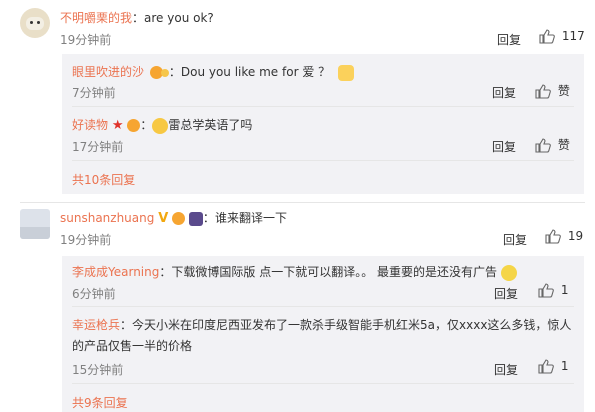 This screenshot has width=595, height=412. I want to click on night-badge-icon, so click(195, 218).